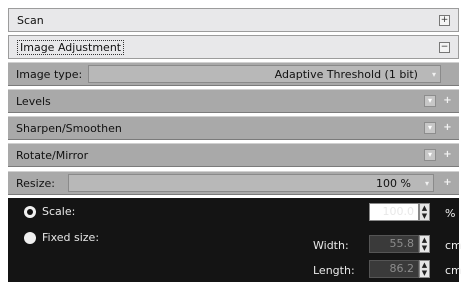 This screenshot has height=282, width=464. I want to click on fixed-size-label: Fixed size:, so click(71, 237).